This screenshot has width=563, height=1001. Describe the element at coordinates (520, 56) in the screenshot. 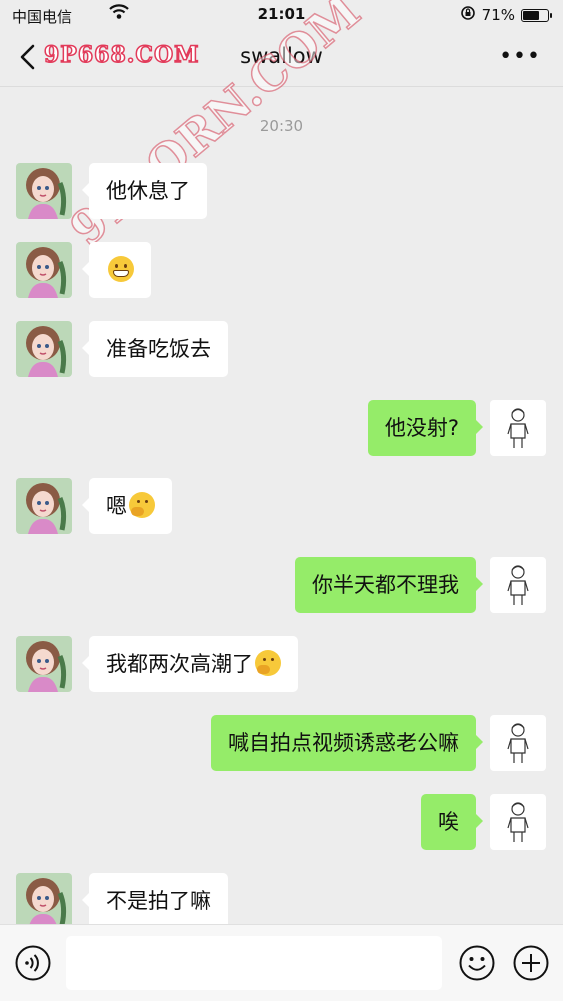

I see `more-options-button: •••` at that location.